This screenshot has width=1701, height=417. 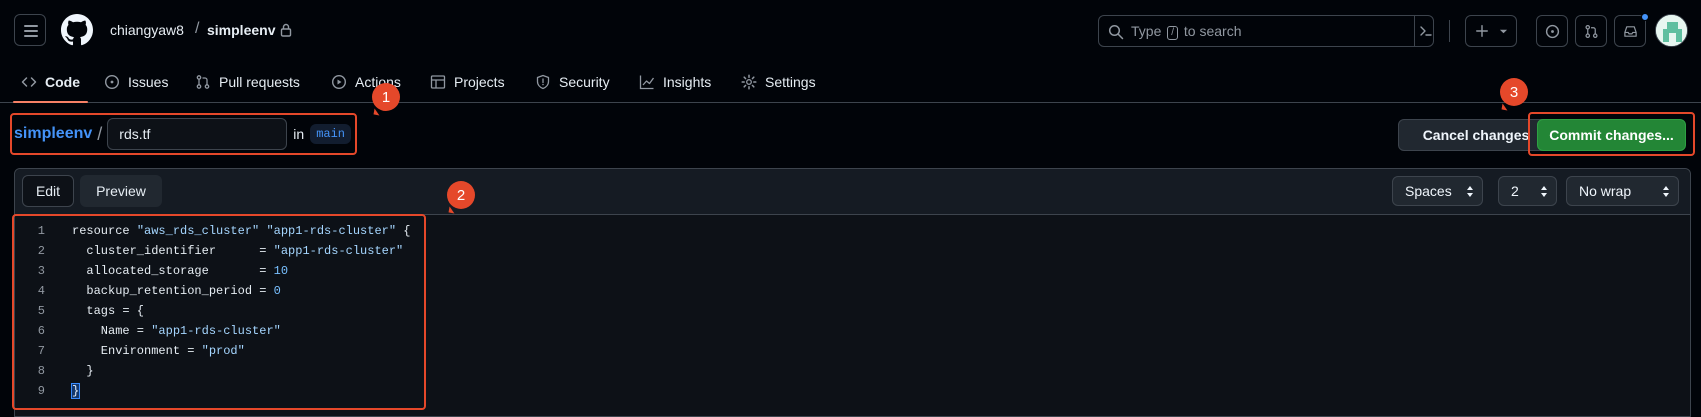 I want to click on table-icon, so click(x=438, y=82).